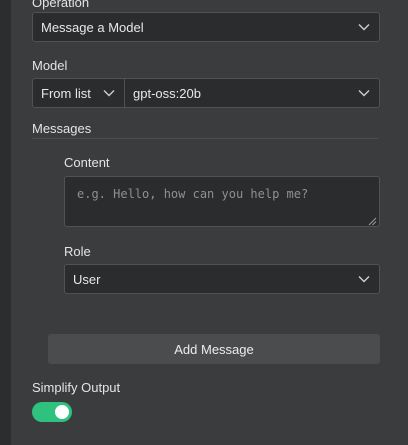 This screenshot has width=408, height=445. I want to click on role-select: User, so click(222, 279).